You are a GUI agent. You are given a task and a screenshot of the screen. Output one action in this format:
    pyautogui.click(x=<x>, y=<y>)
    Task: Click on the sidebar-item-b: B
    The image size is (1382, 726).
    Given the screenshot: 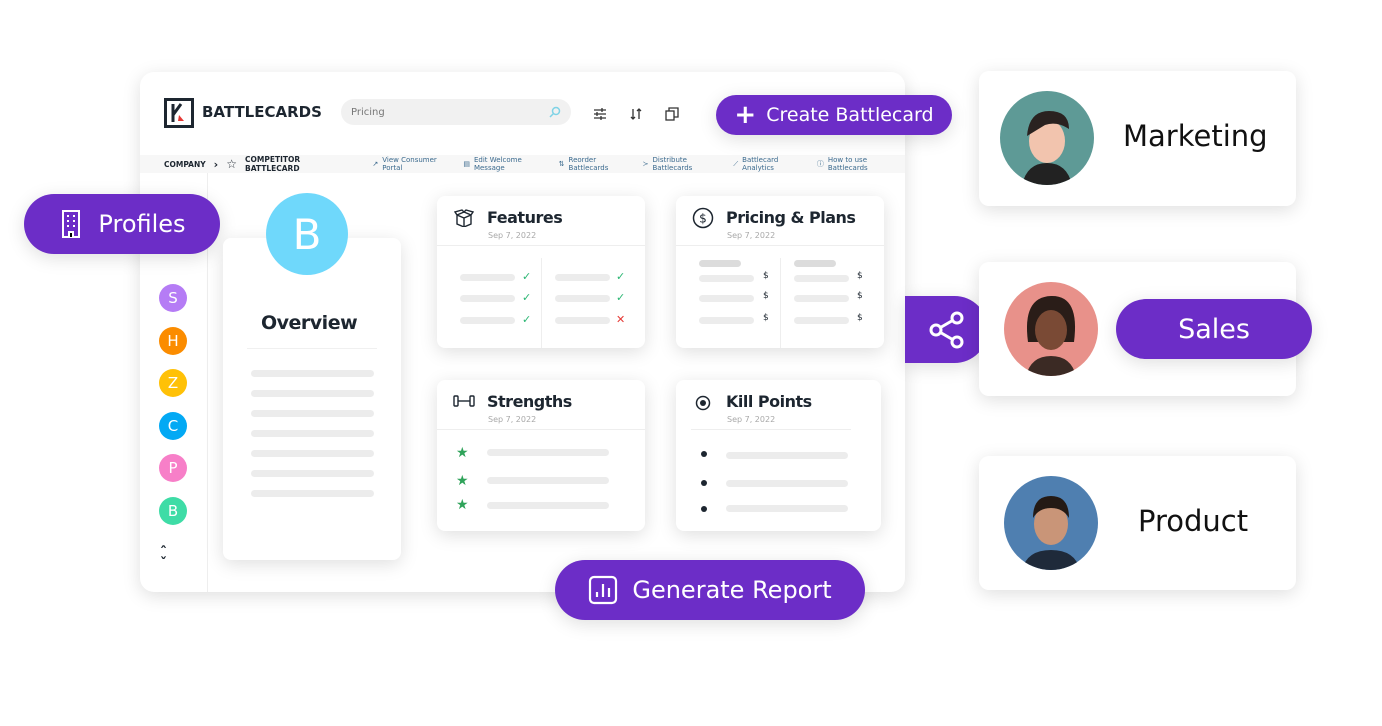 What is the action you would take?
    pyautogui.click(x=173, y=510)
    